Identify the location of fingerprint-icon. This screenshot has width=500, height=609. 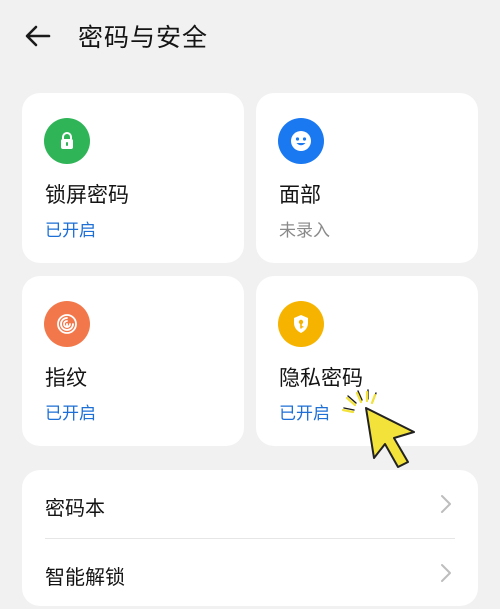
(67, 324).